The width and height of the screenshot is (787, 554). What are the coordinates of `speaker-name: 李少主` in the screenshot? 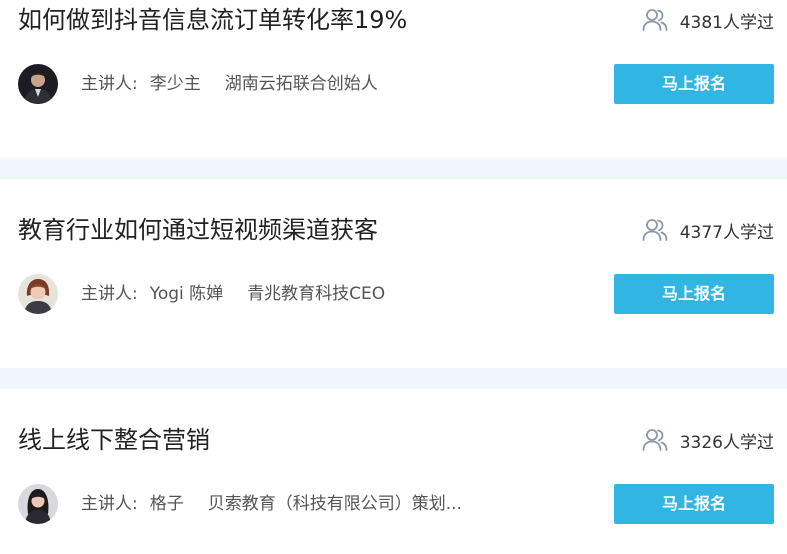 It's located at (175, 84).